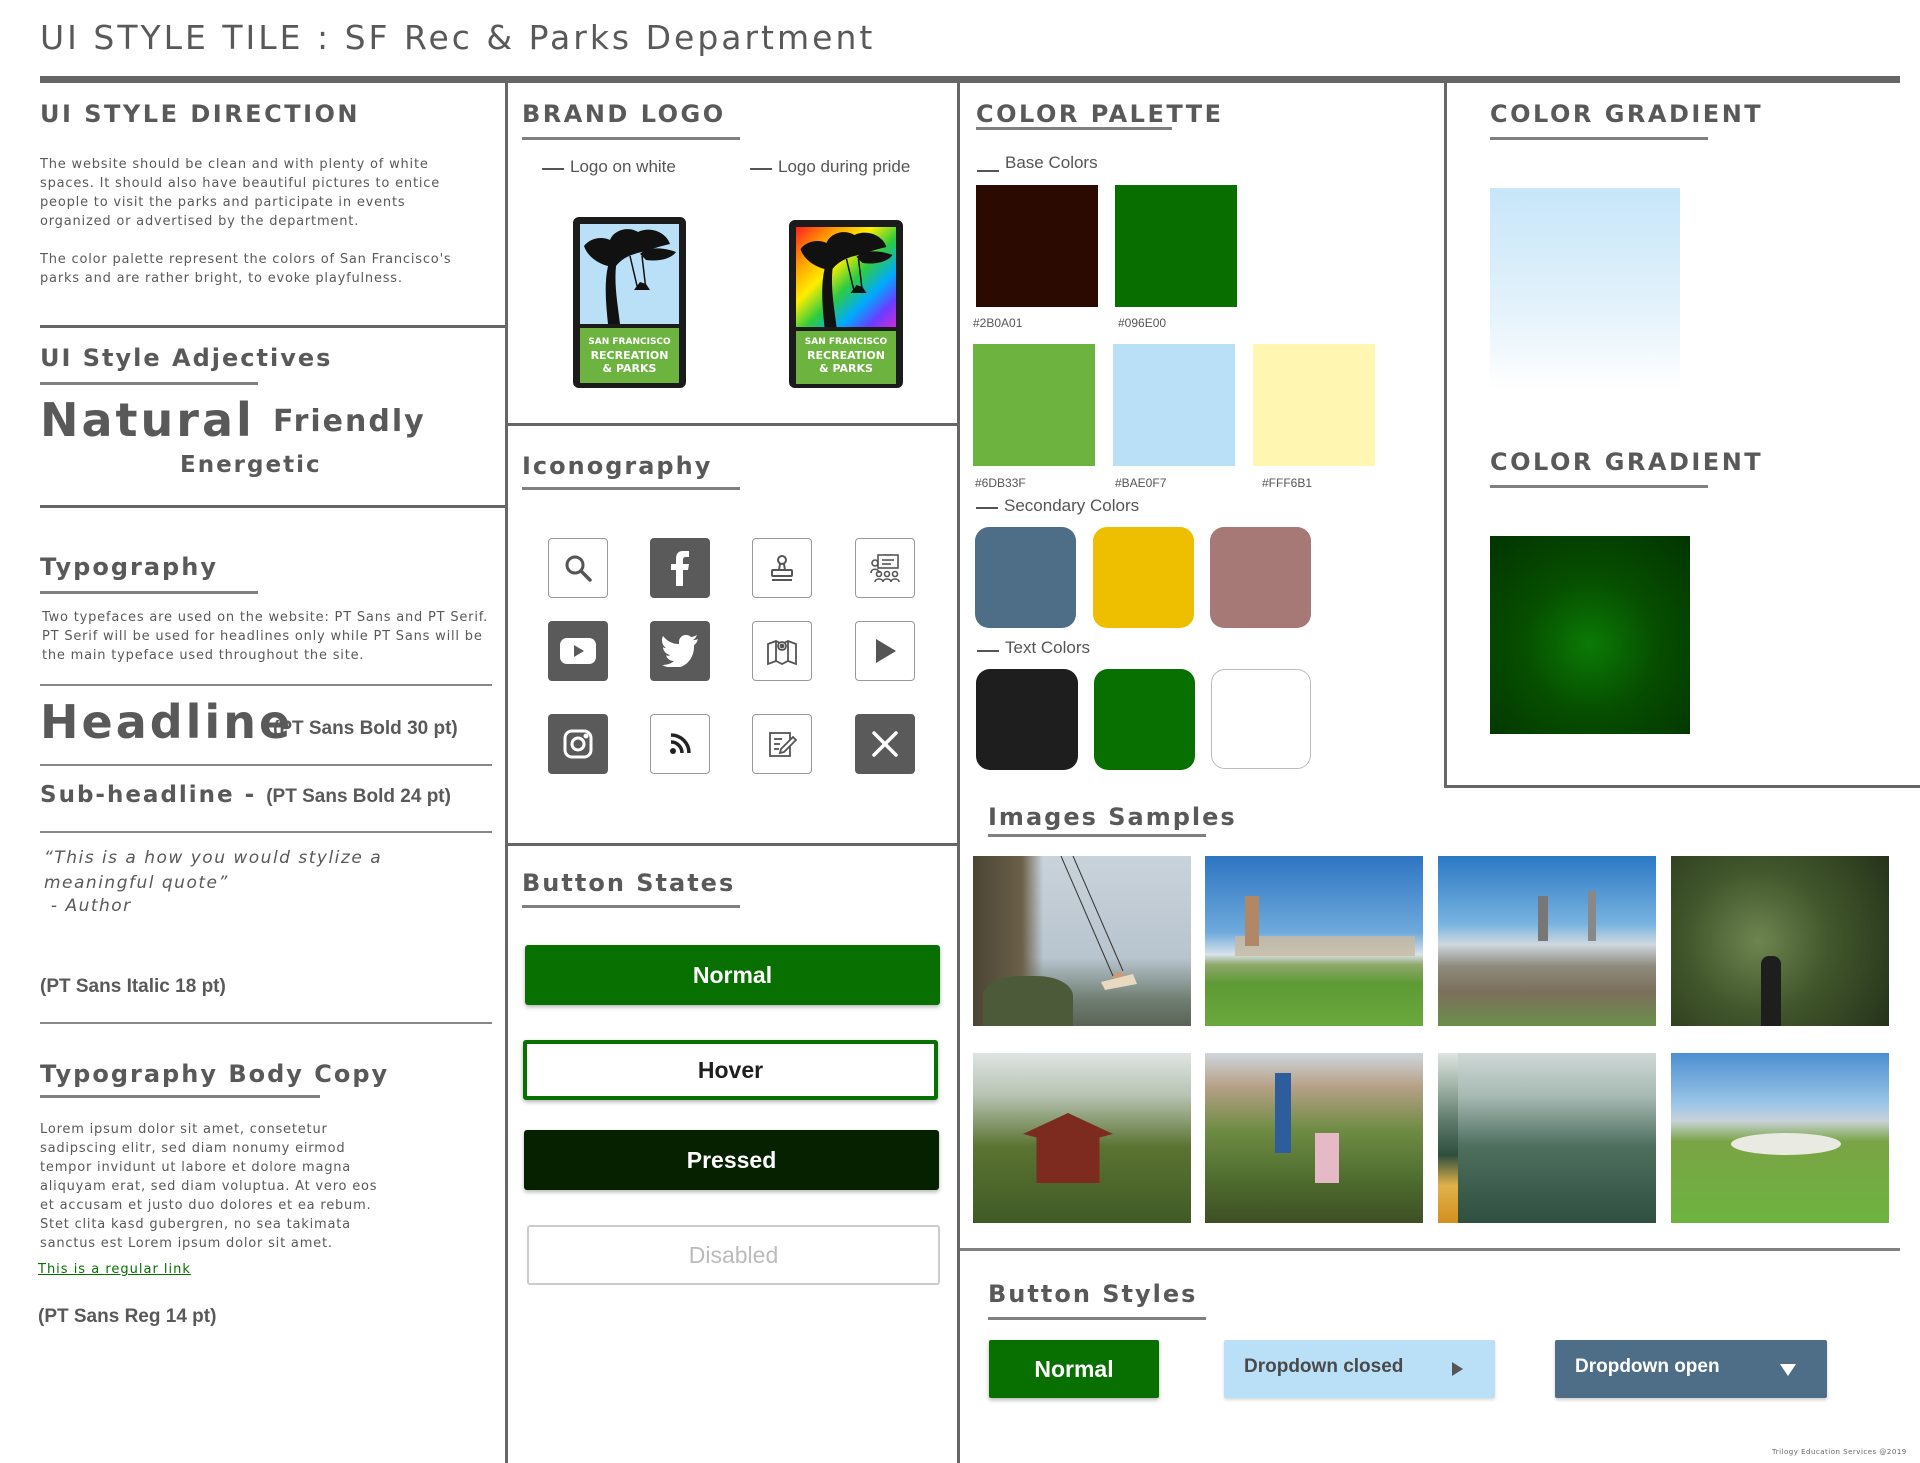  What do you see at coordinates (730, 1070) in the screenshot?
I see `hover-button: Hover` at bounding box center [730, 1070].